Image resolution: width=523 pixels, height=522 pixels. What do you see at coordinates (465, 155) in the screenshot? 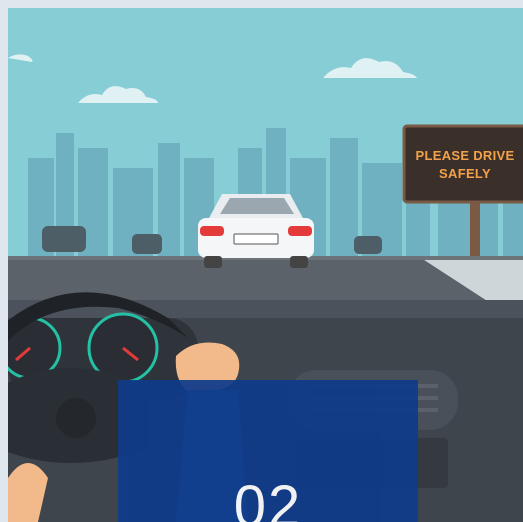
I see `sign-text-line1: PLEASE DRIVE` at bounding box center [465, 155].